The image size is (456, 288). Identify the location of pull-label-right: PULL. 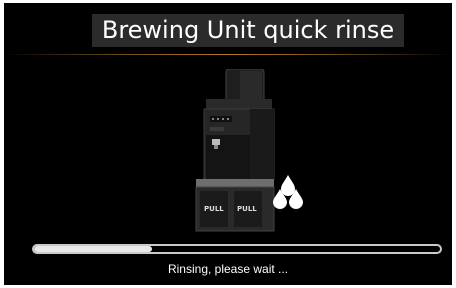
(247, 209).